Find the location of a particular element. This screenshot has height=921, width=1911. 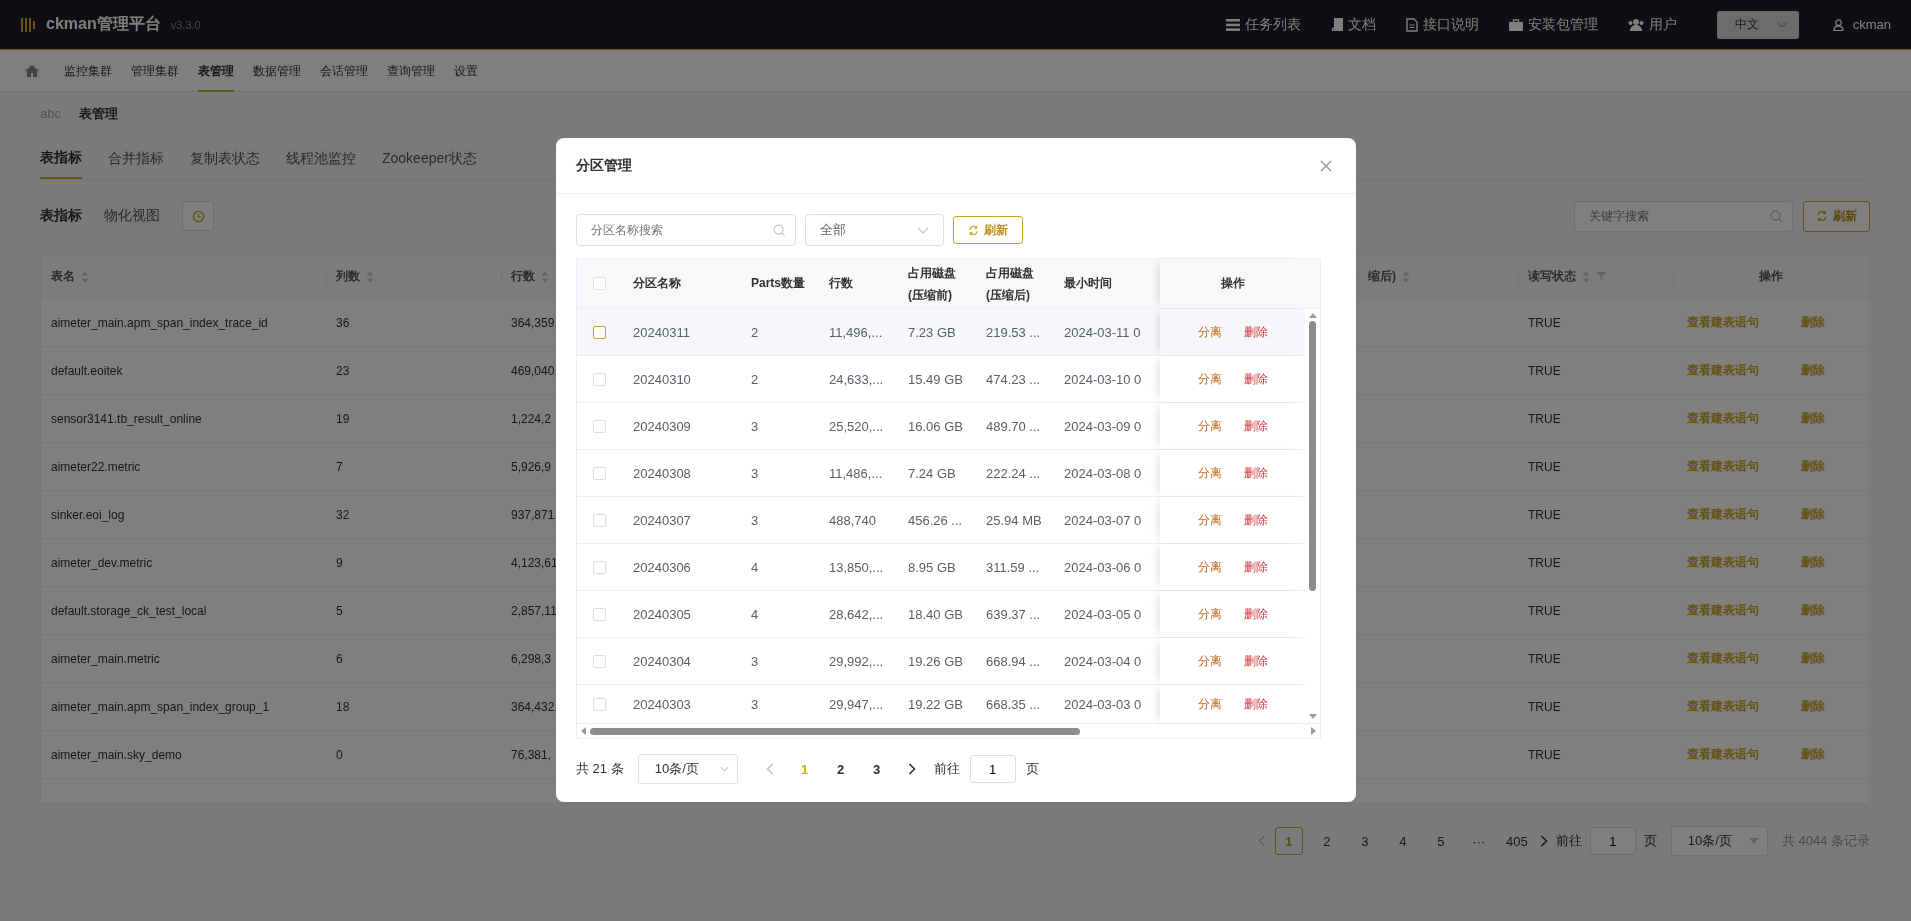

module-tab: 表管理 is located at coordinates (216, 70).